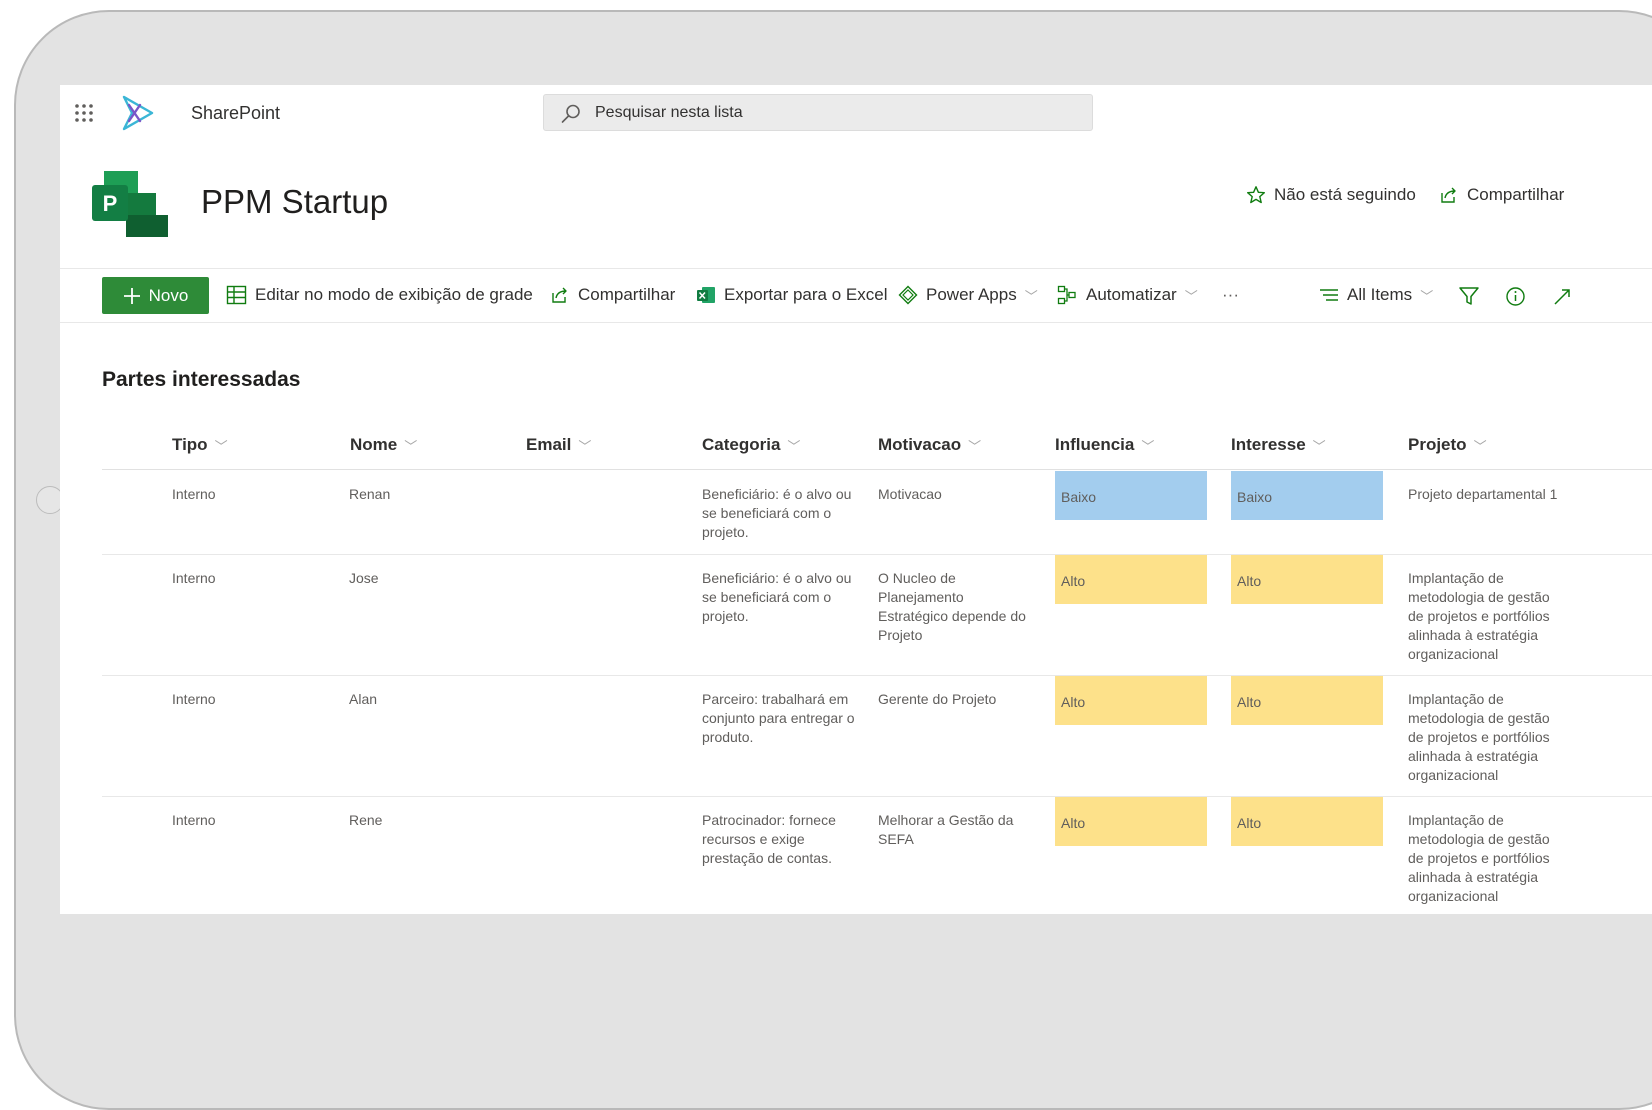  Describe the element at coordinates (84, 113) in the screenshot. I see `app-launcher-icon` at that location.